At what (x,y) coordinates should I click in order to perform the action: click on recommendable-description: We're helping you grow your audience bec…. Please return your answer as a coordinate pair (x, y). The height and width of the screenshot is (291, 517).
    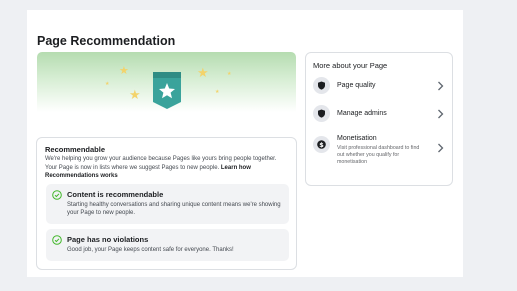
    Looking at the image, I should click on (167, 168).